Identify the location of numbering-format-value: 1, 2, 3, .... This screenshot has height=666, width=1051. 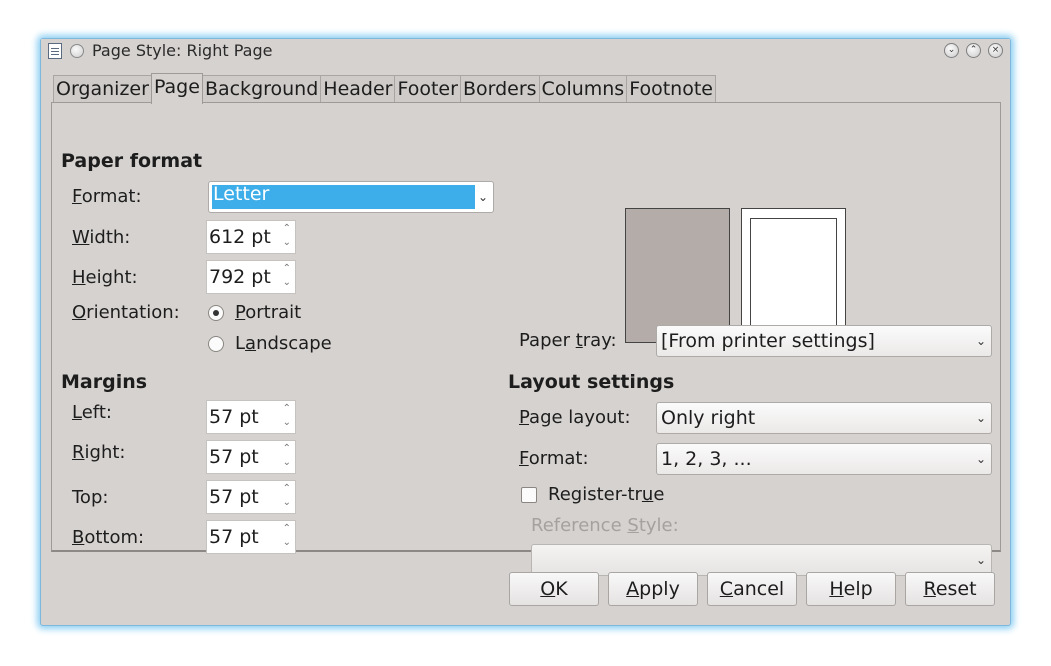
(706, 459).